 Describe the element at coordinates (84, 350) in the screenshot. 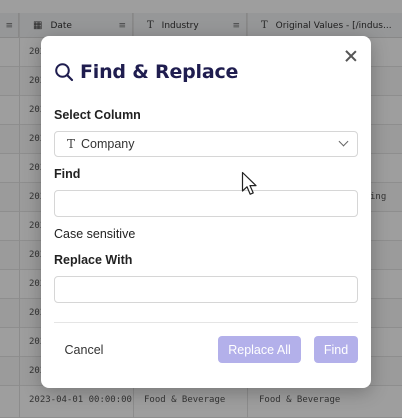

I see `cancel-button: Cancel` at that location.